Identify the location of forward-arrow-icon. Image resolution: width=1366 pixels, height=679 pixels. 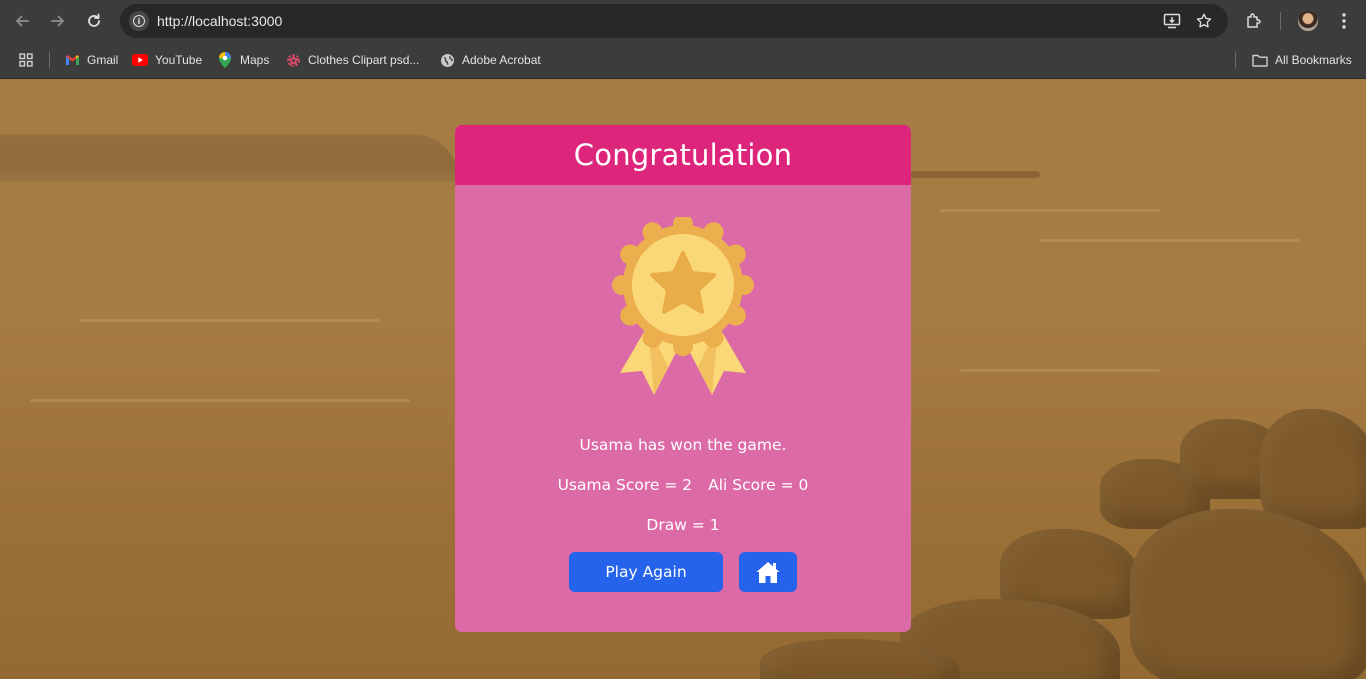
(58, 21).